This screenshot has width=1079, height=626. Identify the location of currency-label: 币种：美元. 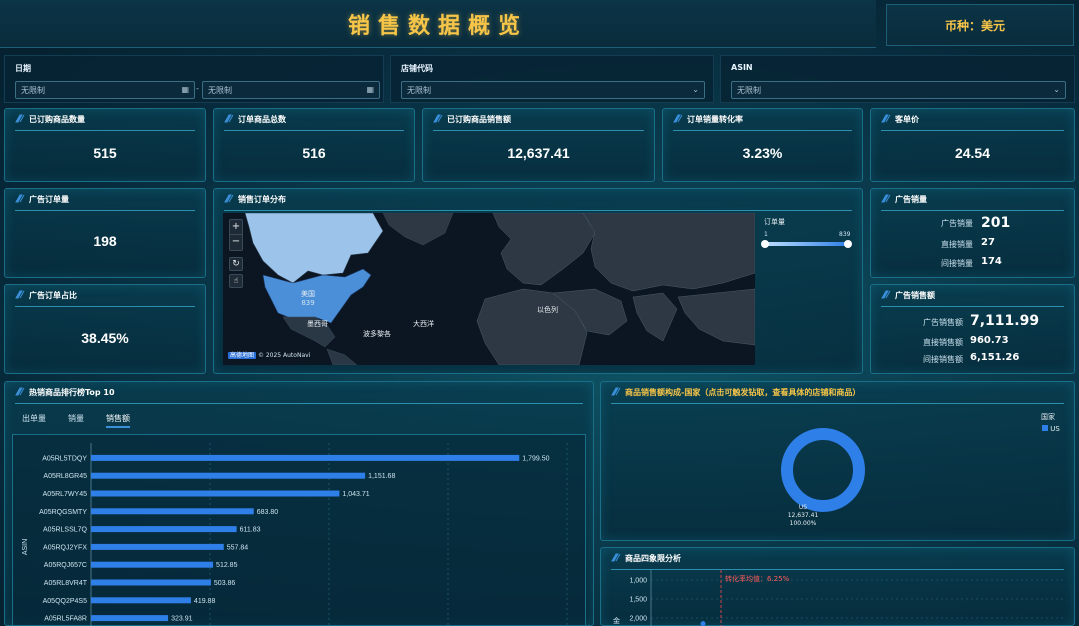
(975, 26).